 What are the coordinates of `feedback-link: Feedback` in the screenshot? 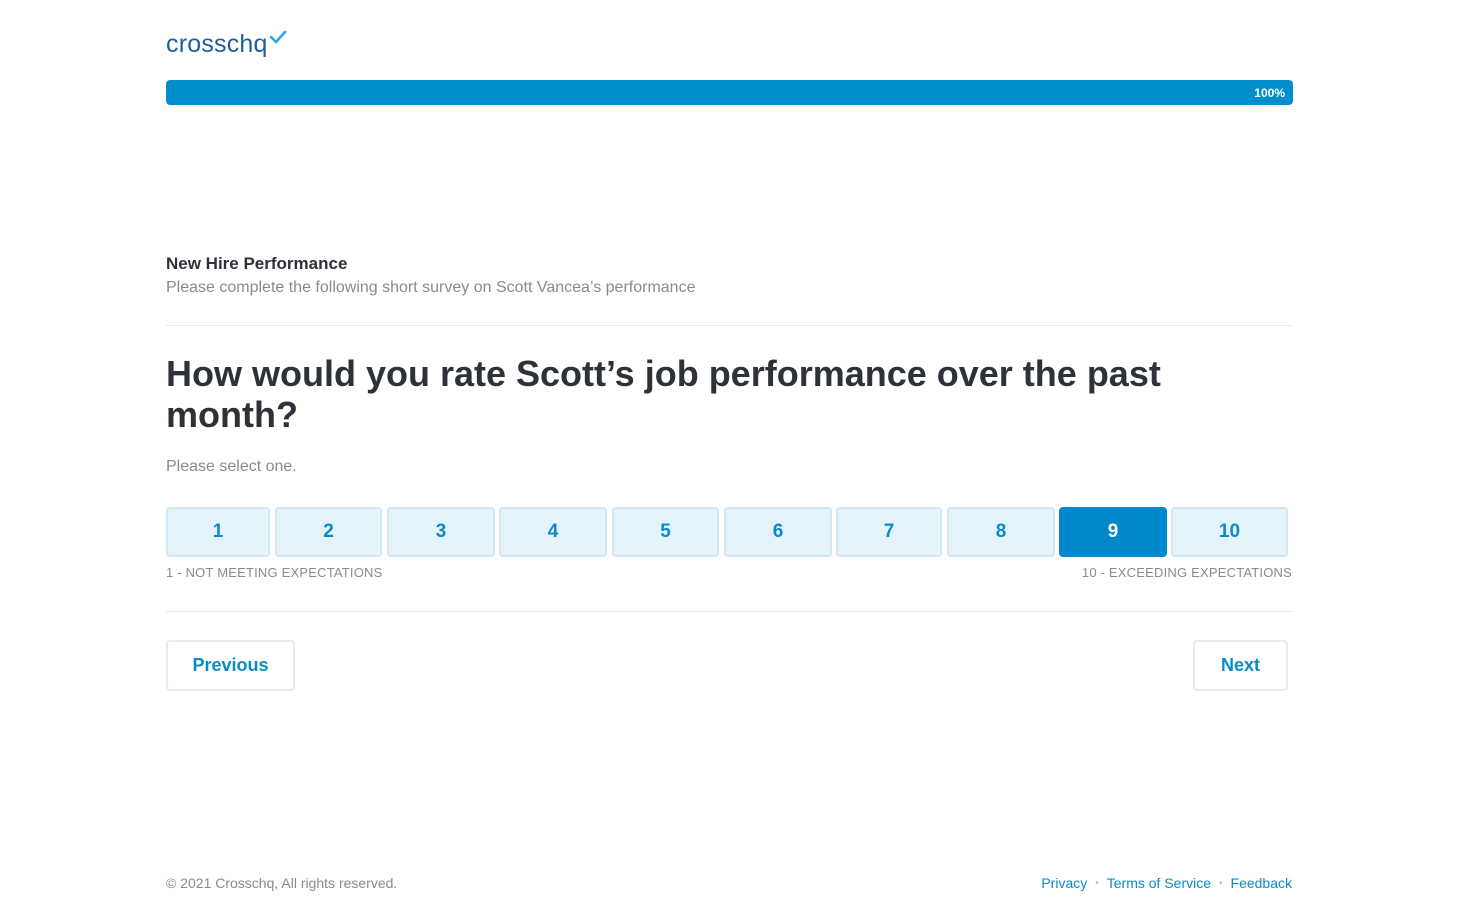 It's located at (1261, 883).